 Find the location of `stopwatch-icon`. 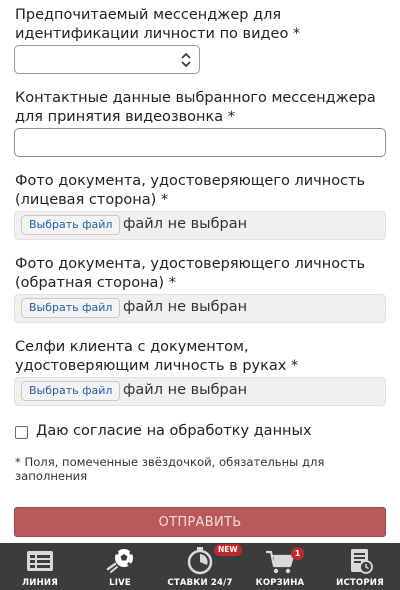

stopwatch-icon is located at coordinates (200, 561).